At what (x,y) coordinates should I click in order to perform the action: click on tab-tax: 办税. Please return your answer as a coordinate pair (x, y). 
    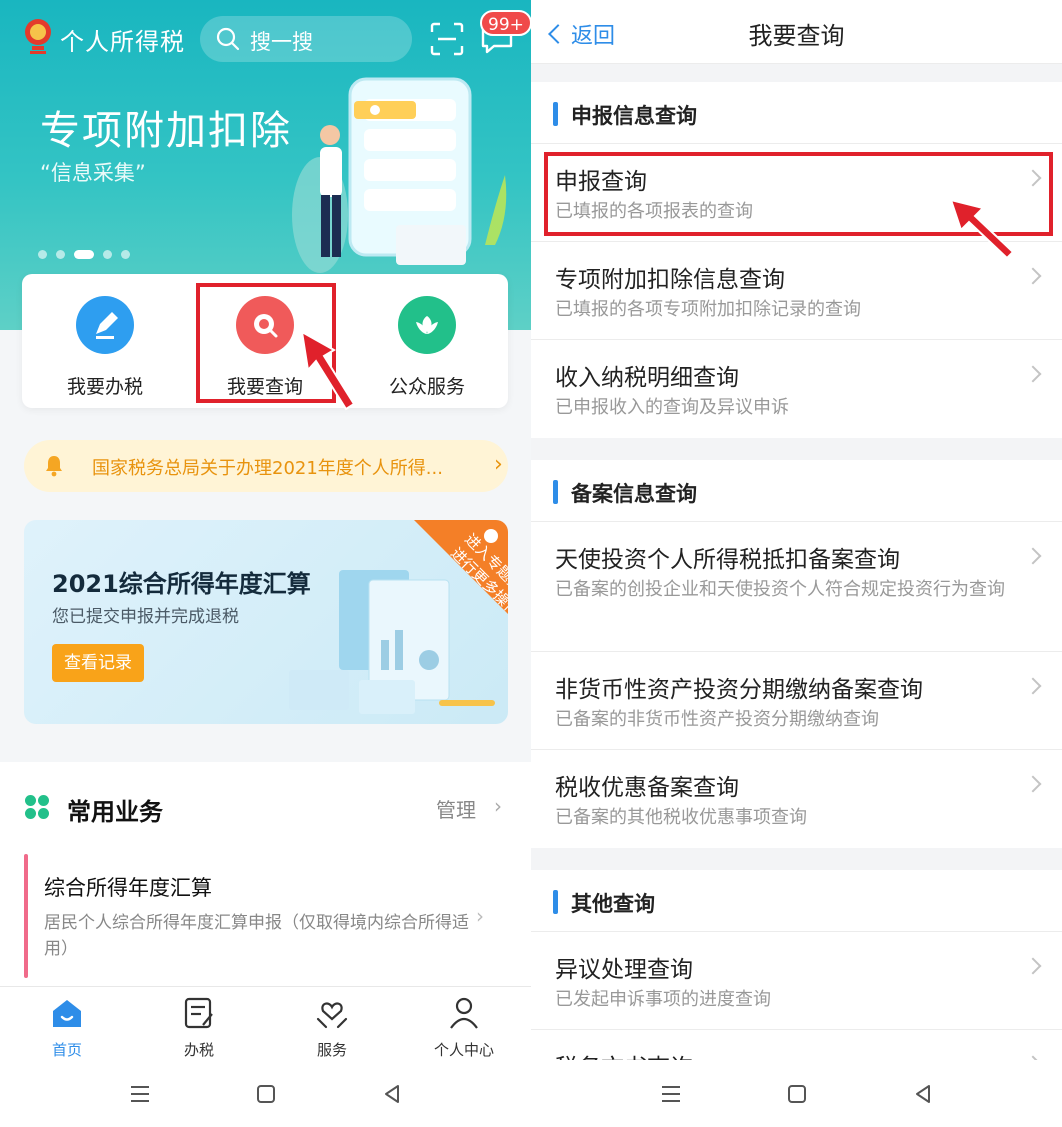
    Looking at the image, I should click on (199, 1027).